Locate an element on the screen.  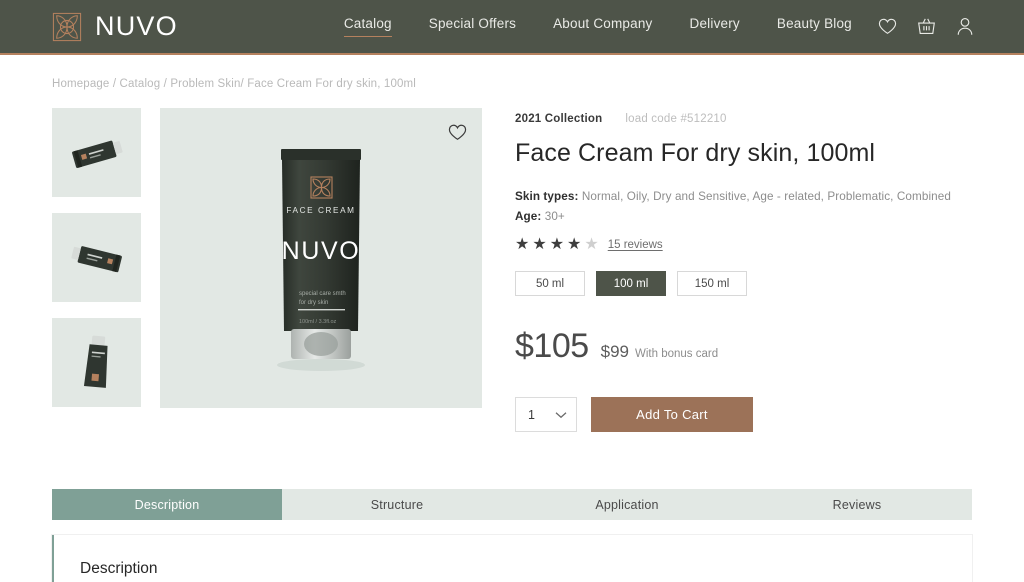
page-title: Face Cream For dry skin, 100ml is located at coordinates (695, 153).